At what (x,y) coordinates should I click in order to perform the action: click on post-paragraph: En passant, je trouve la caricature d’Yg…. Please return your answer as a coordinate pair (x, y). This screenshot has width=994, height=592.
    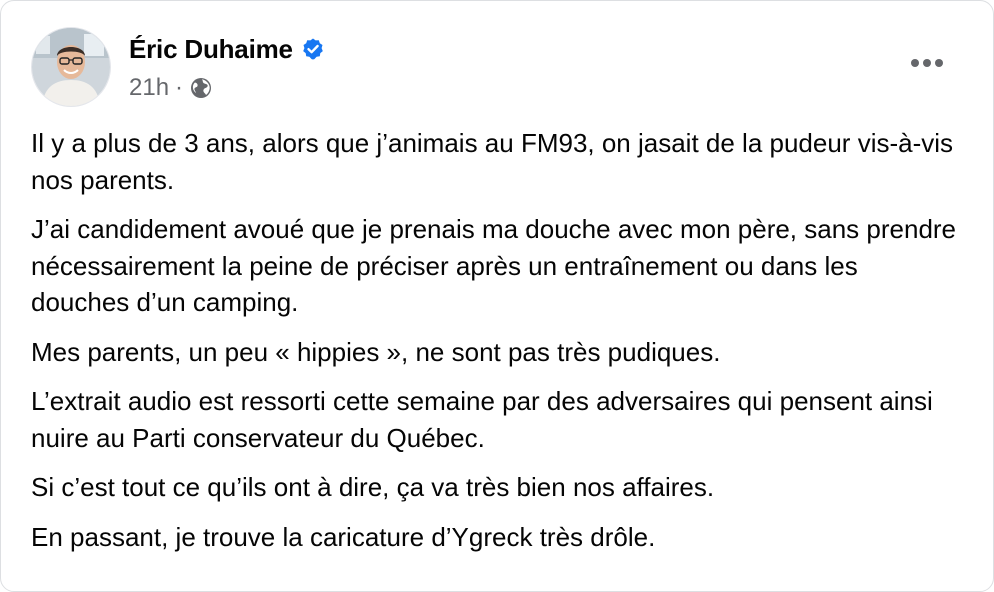
    Looking at the image, I should click on (343, 536).